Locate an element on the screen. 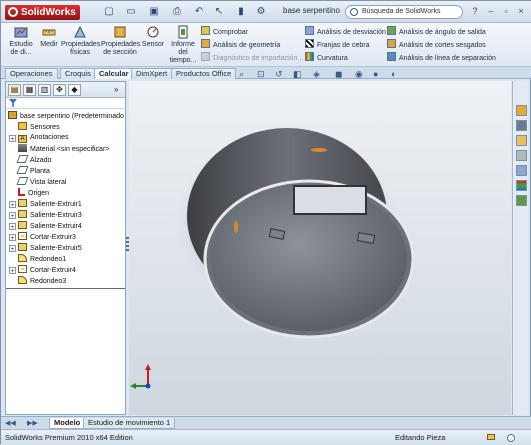 This screenshot has width=531, height=445. options-icon: ⚙ is located at coordinates (261, 12).